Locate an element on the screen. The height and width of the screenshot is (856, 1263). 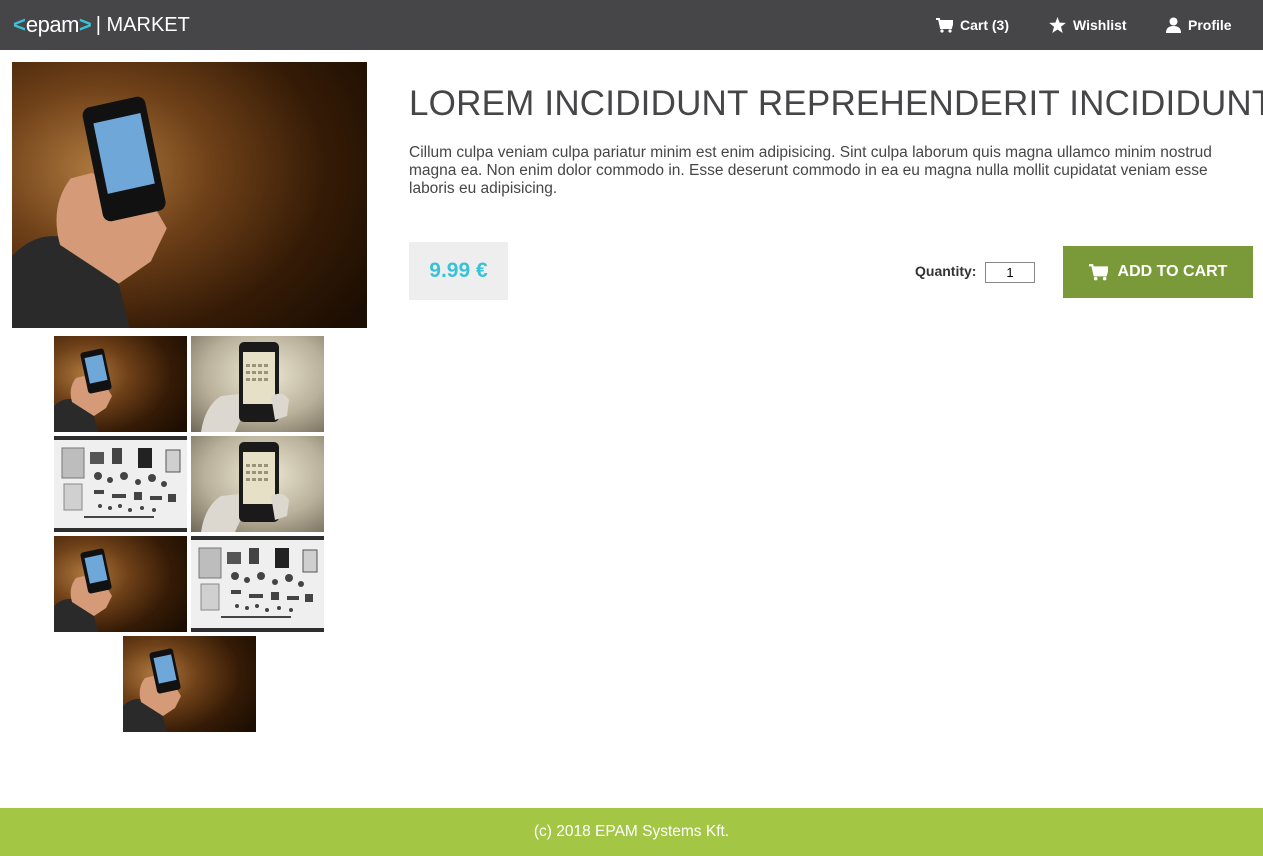
price-box: 9.99 € is located at coordinates (458, 271).